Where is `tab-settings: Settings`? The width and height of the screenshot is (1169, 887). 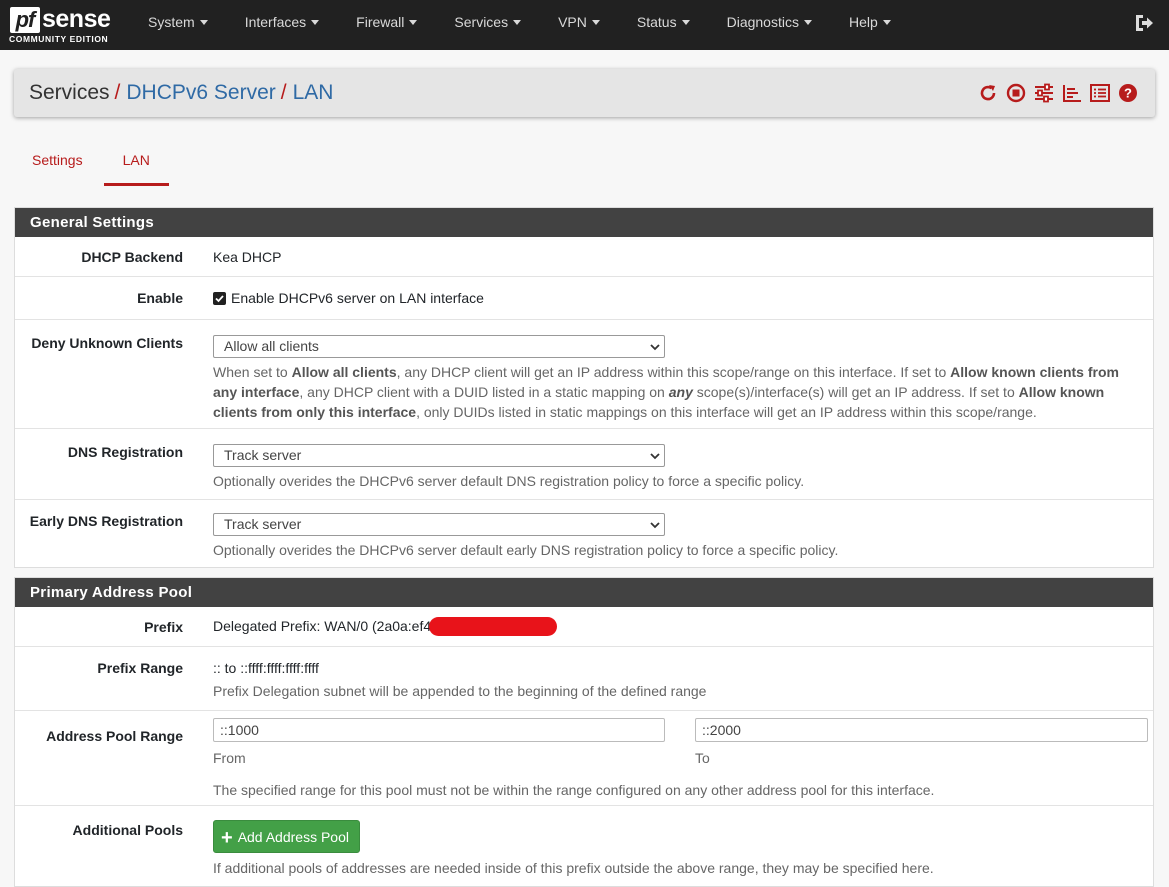
tab-settings: Settings is located at coordinates (57, 162).